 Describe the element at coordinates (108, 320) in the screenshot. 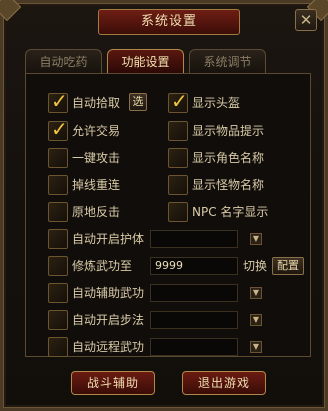

I see `option-label: 自动开启步法` at that location.